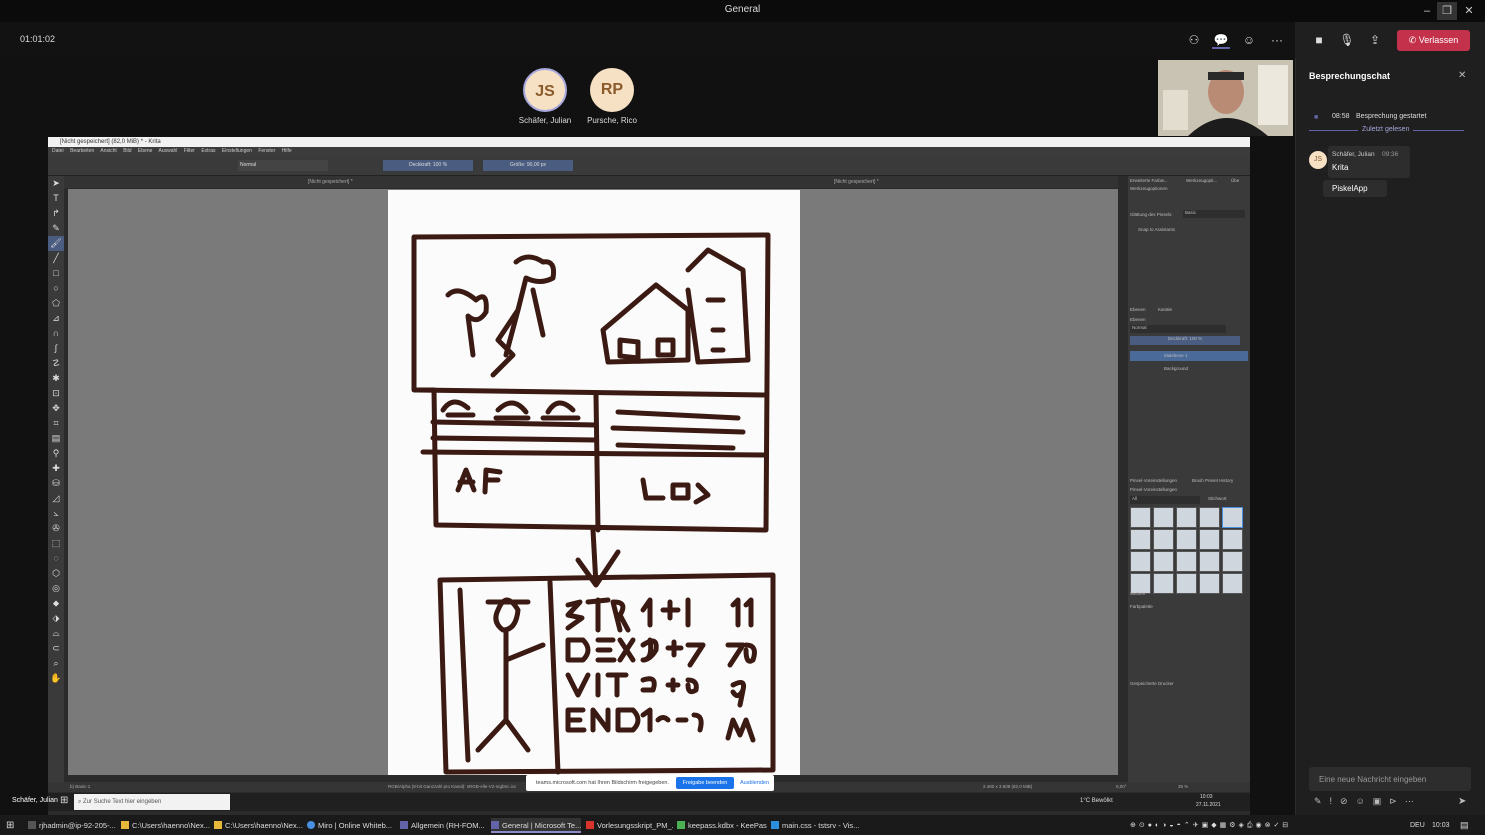 This screenshot has height=835, width=1485. What do you see at coordinates (56, 558) in the screenshot?
I see `ellipse-select-icon: ◌` at bounding box center [56, 558].